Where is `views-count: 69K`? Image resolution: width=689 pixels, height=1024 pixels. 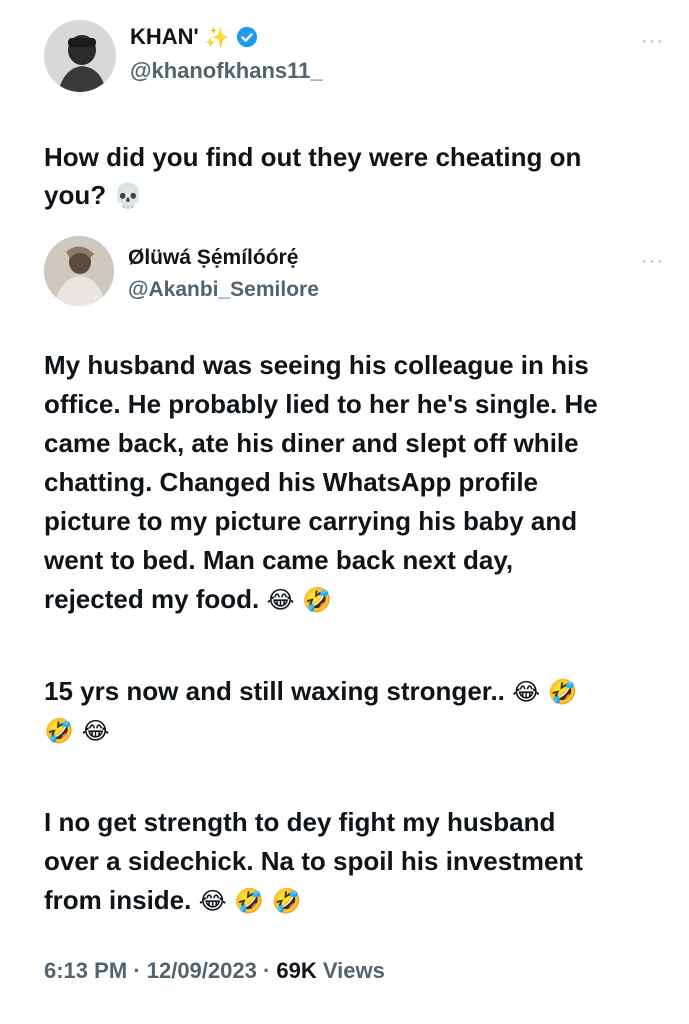
views-count: 69K is located at coordinates (296, 970).